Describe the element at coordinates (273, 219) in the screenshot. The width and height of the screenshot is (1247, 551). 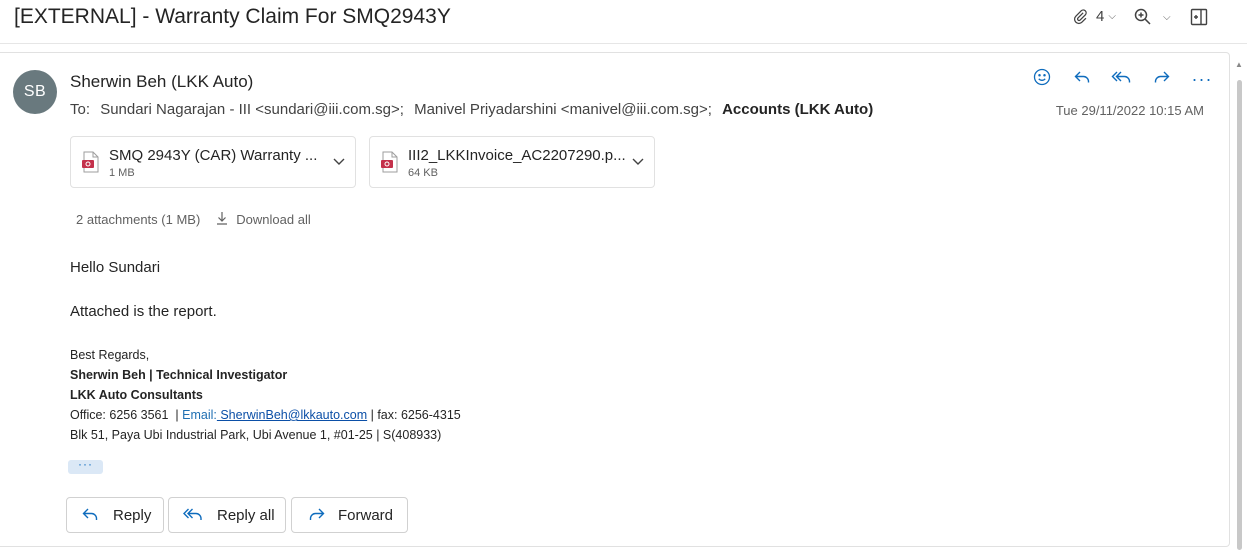
I see `download-all-label: Download all` at that location.